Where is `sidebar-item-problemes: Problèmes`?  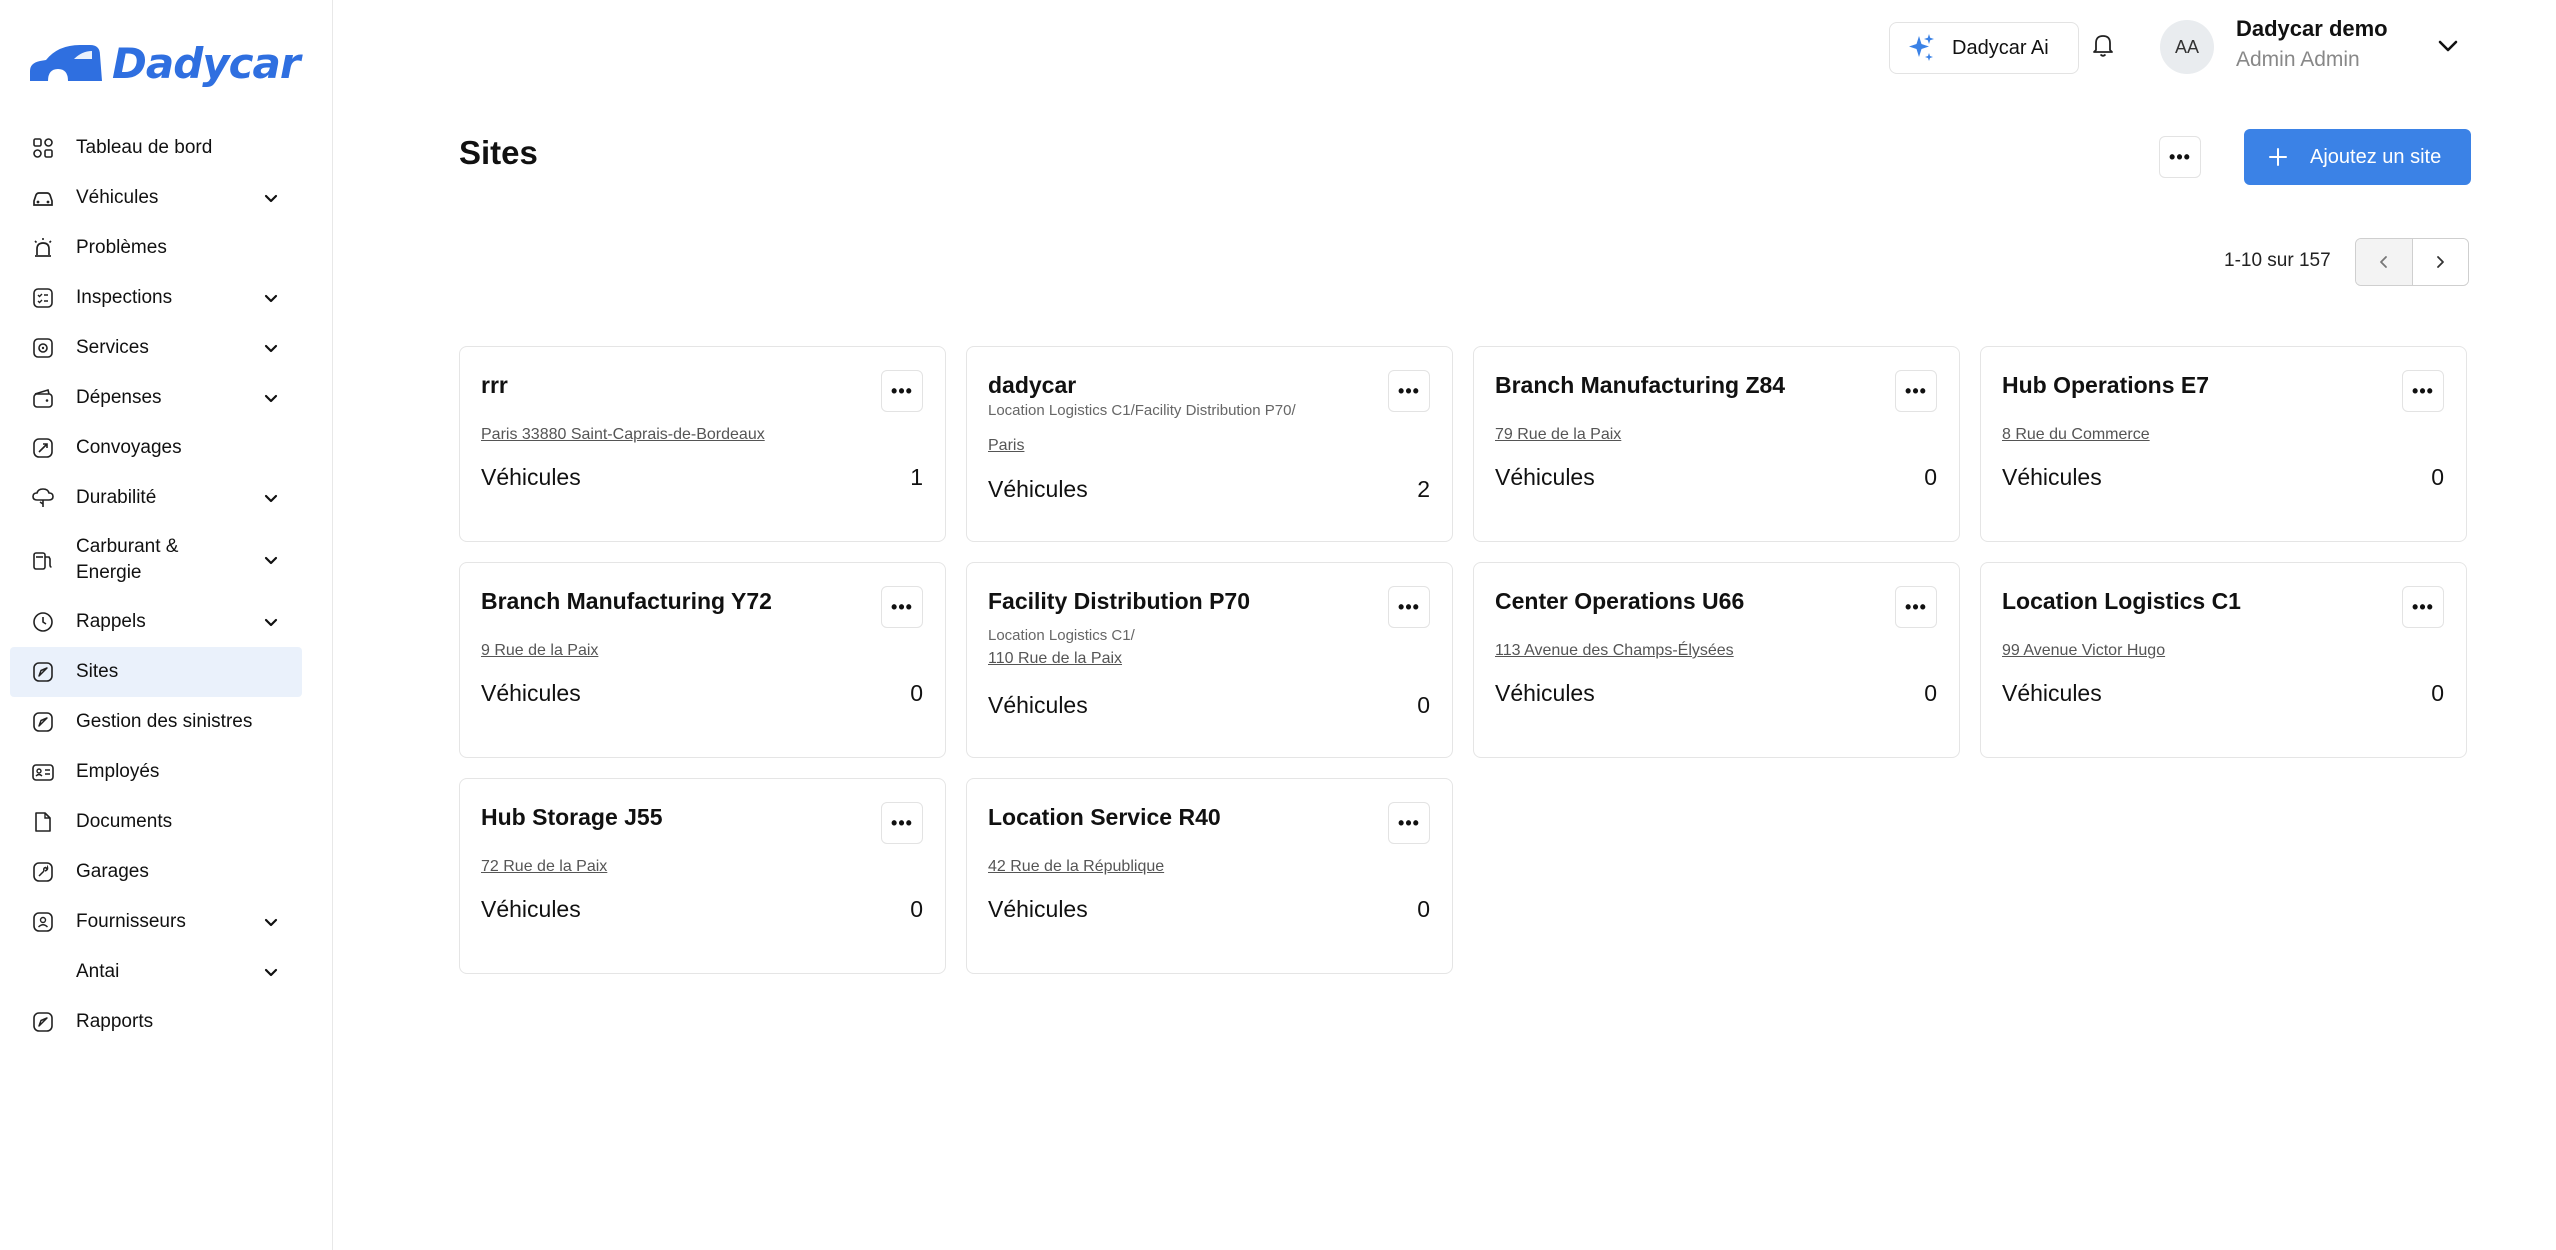
sidebar-item-problemes: Problèmes is located at coordinates (156, 248).